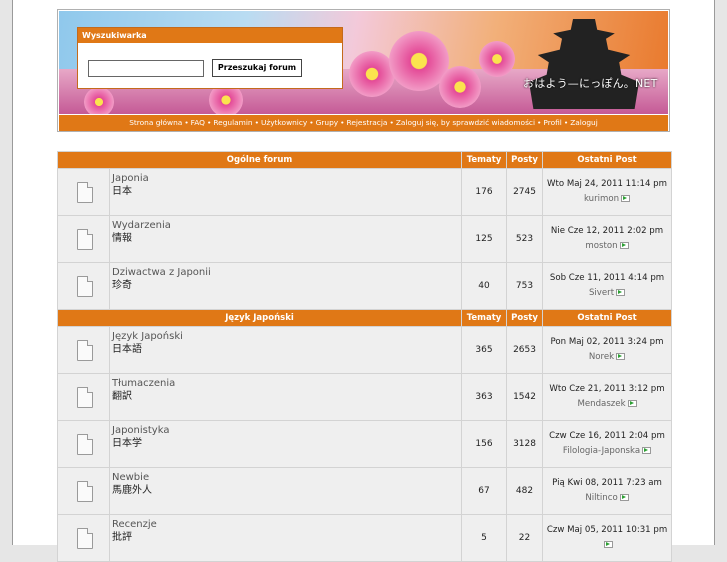 This screenshot has height=562, width=727. I want to click on nav-home-link: Strona główna, so click(155, 122).